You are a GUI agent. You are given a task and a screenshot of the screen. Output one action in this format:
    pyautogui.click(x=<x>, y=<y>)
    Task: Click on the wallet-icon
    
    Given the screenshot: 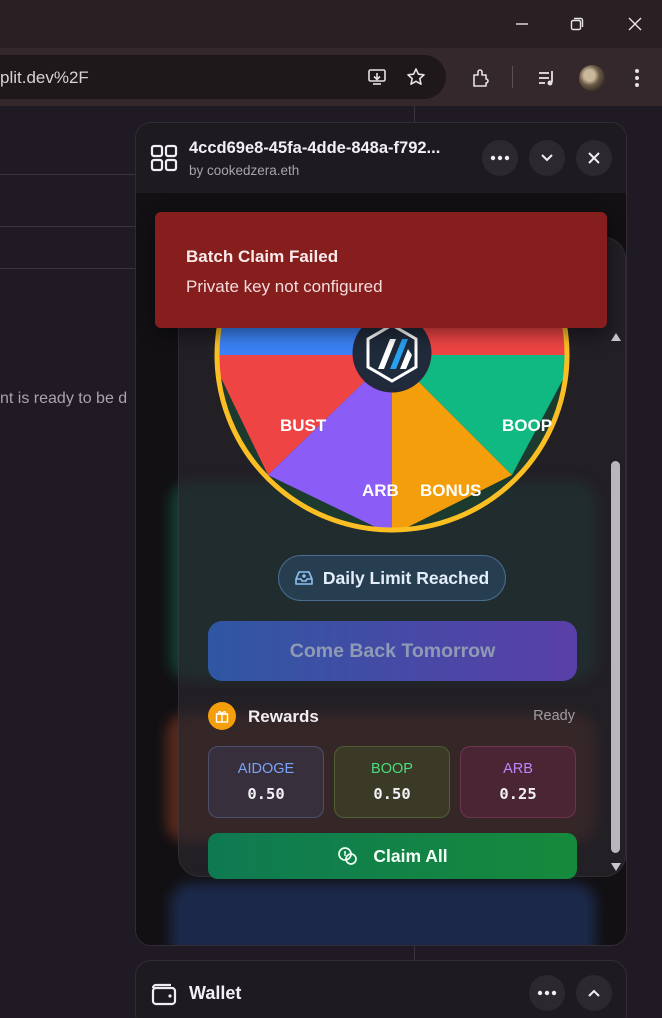 What is the action you would take?
    pyautogui.click(x=164, y=994)
    